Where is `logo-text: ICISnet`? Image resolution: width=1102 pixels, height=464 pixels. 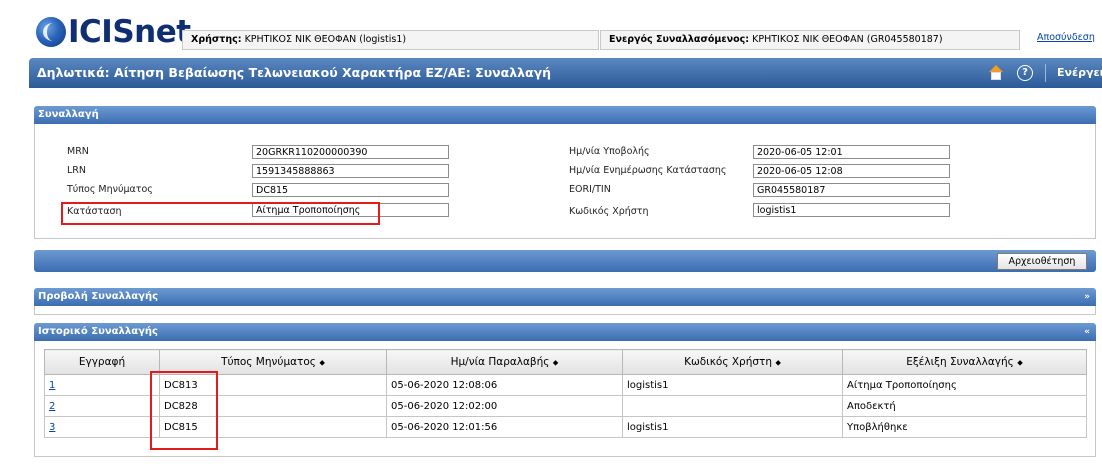 logo-text: ICISnet is located at coordinates (129, 32).